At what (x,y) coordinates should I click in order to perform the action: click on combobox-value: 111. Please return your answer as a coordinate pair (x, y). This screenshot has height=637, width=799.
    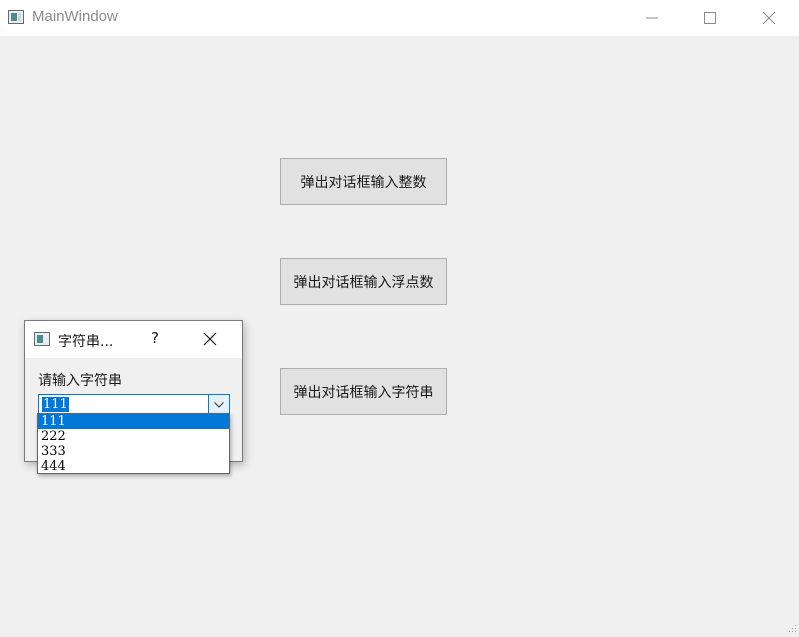
    Looking at the image, I should click on (55, 404).